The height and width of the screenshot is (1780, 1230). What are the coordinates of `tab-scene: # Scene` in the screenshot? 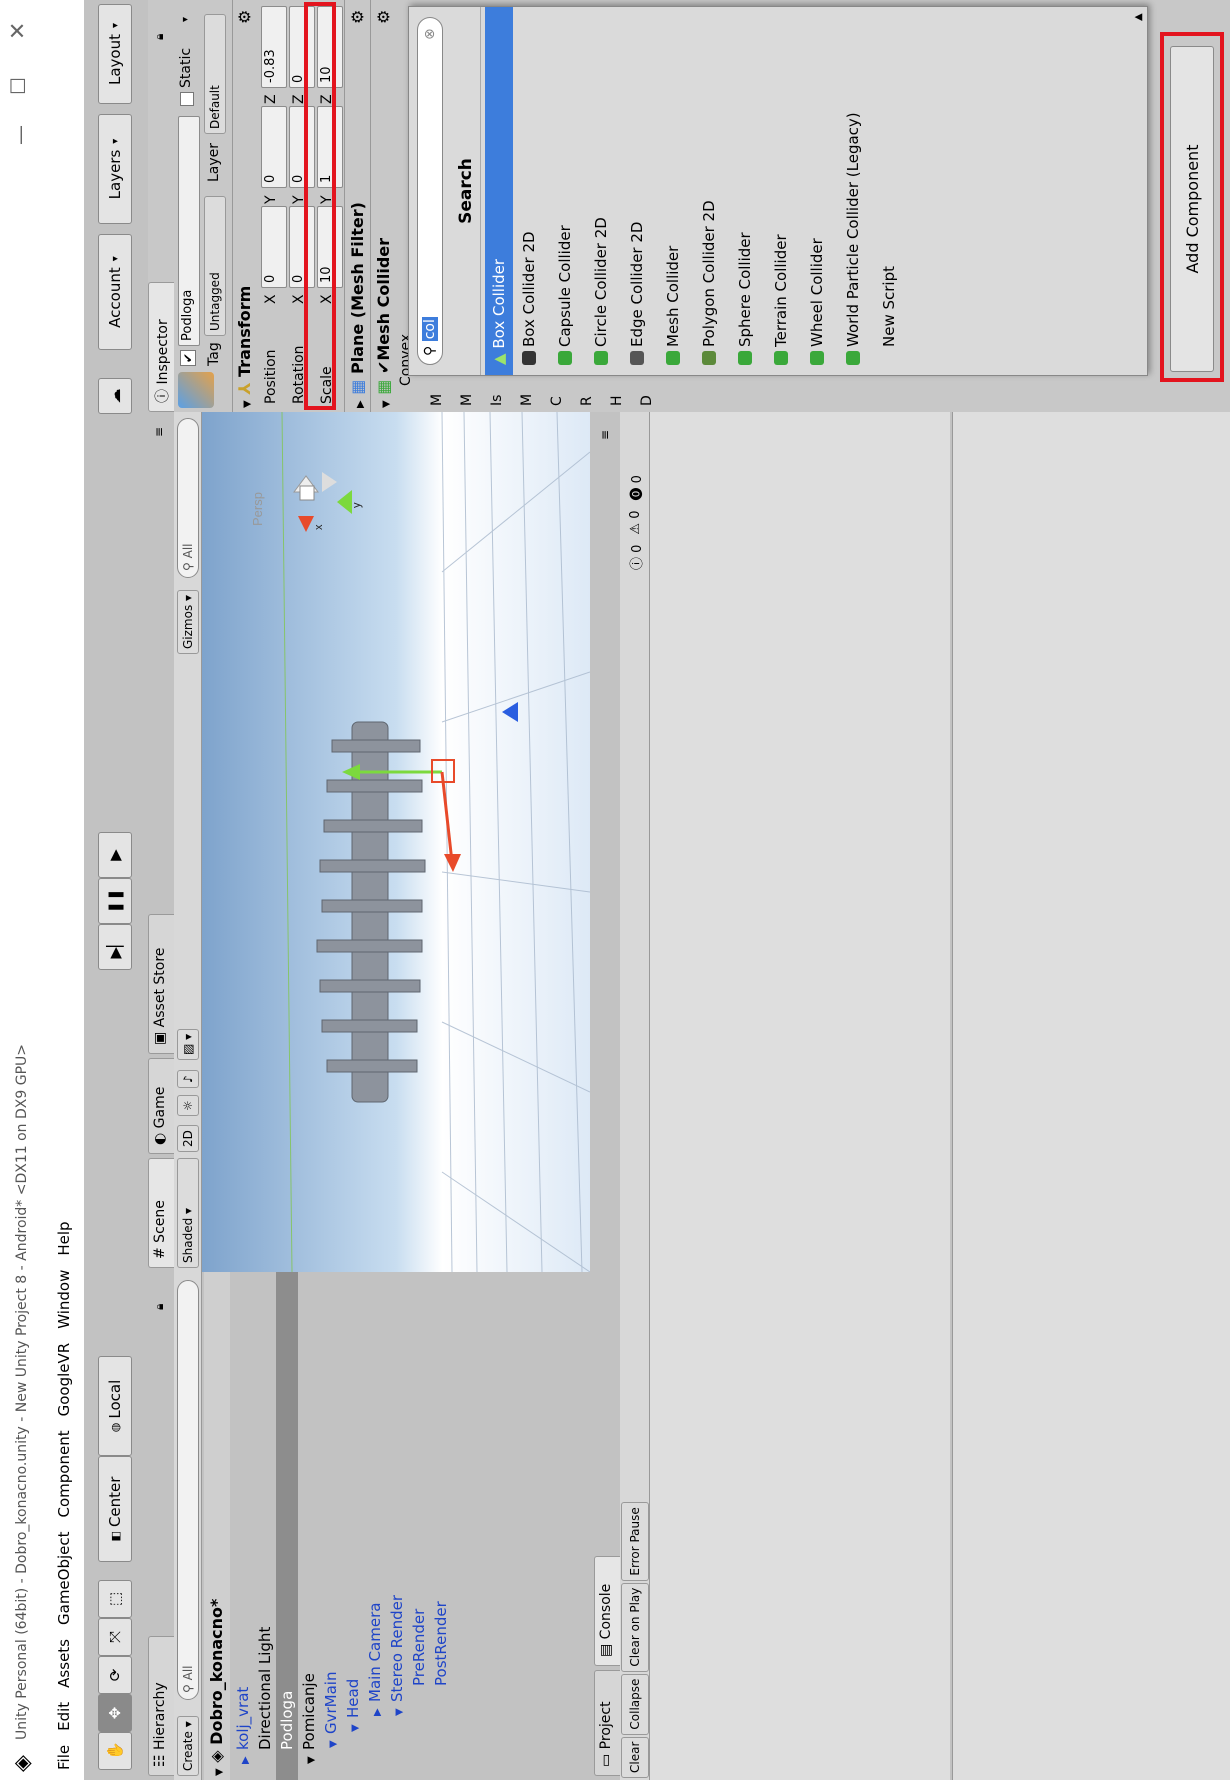 It's located at (161, 1213).